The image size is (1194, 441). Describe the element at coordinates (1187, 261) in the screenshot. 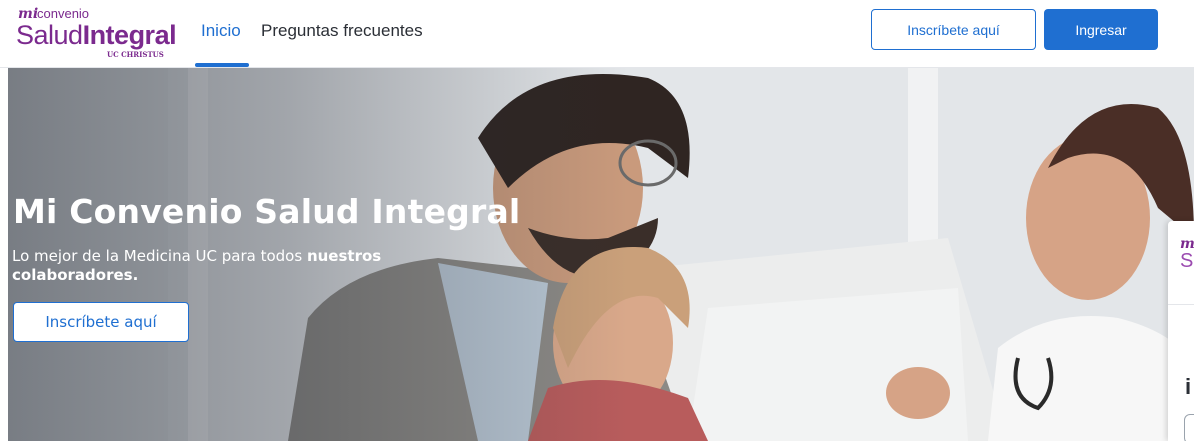

I see `side-card-logo-s: S` at that location.